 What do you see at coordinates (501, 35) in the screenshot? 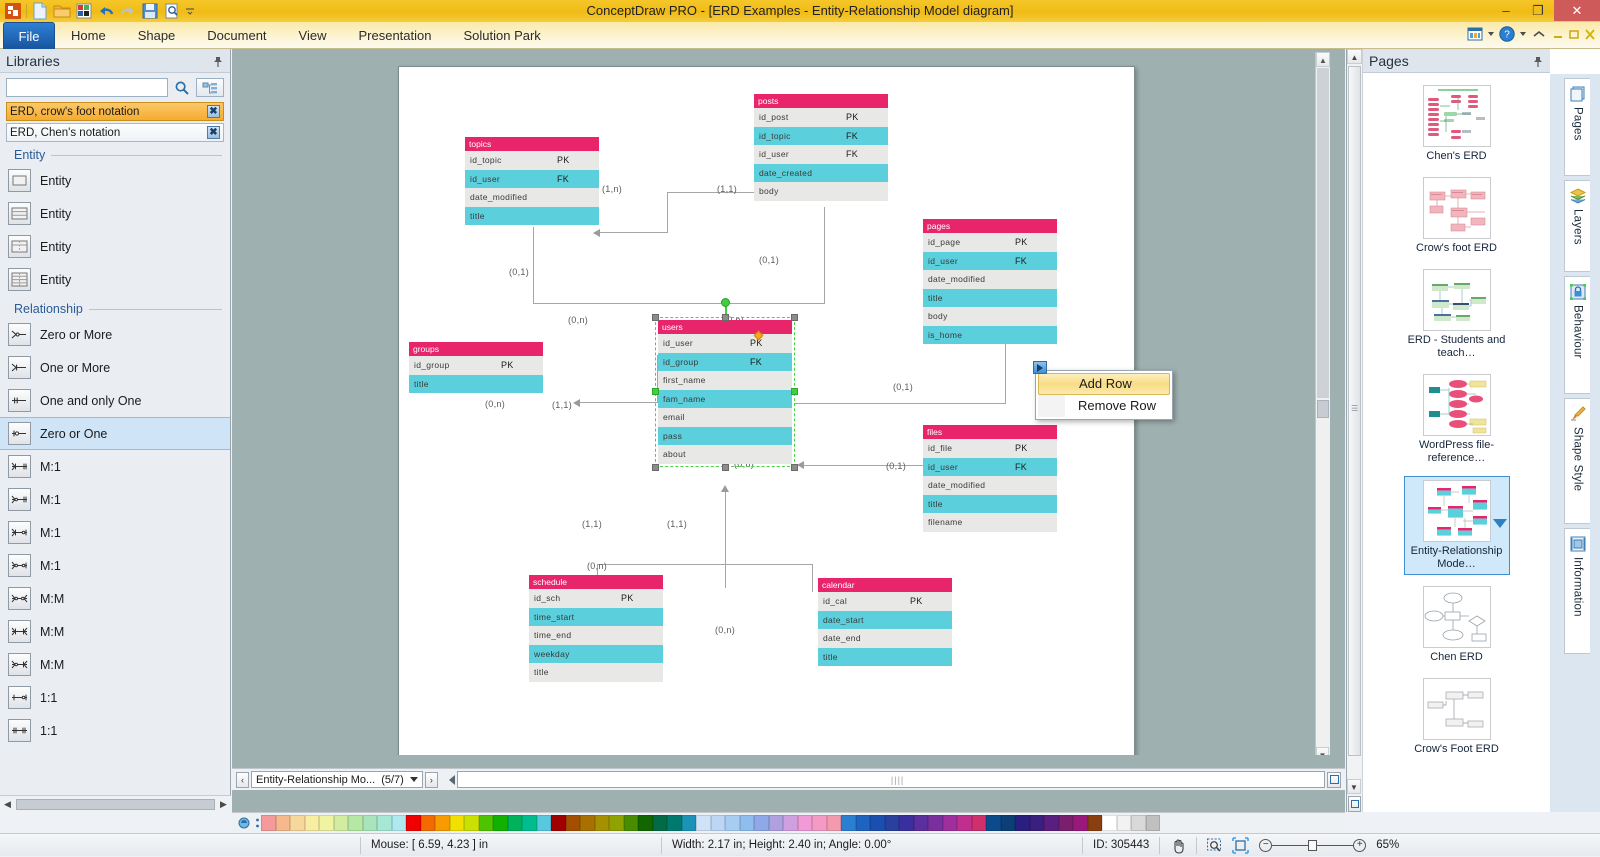
I see `tab-solution-park: Solution Park` at bounding box center [501, 35].